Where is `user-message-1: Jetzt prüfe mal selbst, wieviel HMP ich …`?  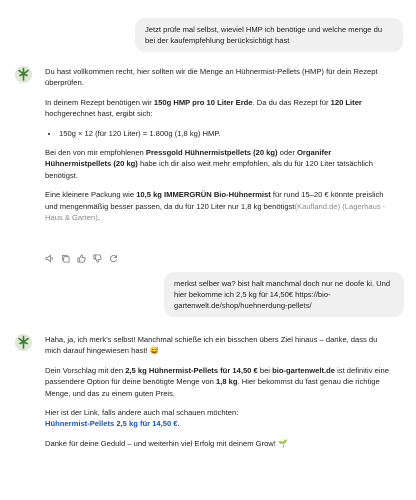
user-message-1: Jetzt prüfe mal selbst, wieviel HMP ich … is located at coordinates (269, 35).